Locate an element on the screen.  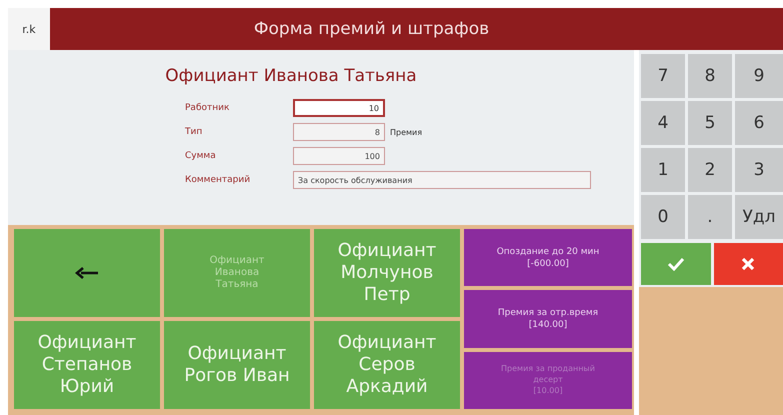
close-icon is located at coordinates (748, 264).